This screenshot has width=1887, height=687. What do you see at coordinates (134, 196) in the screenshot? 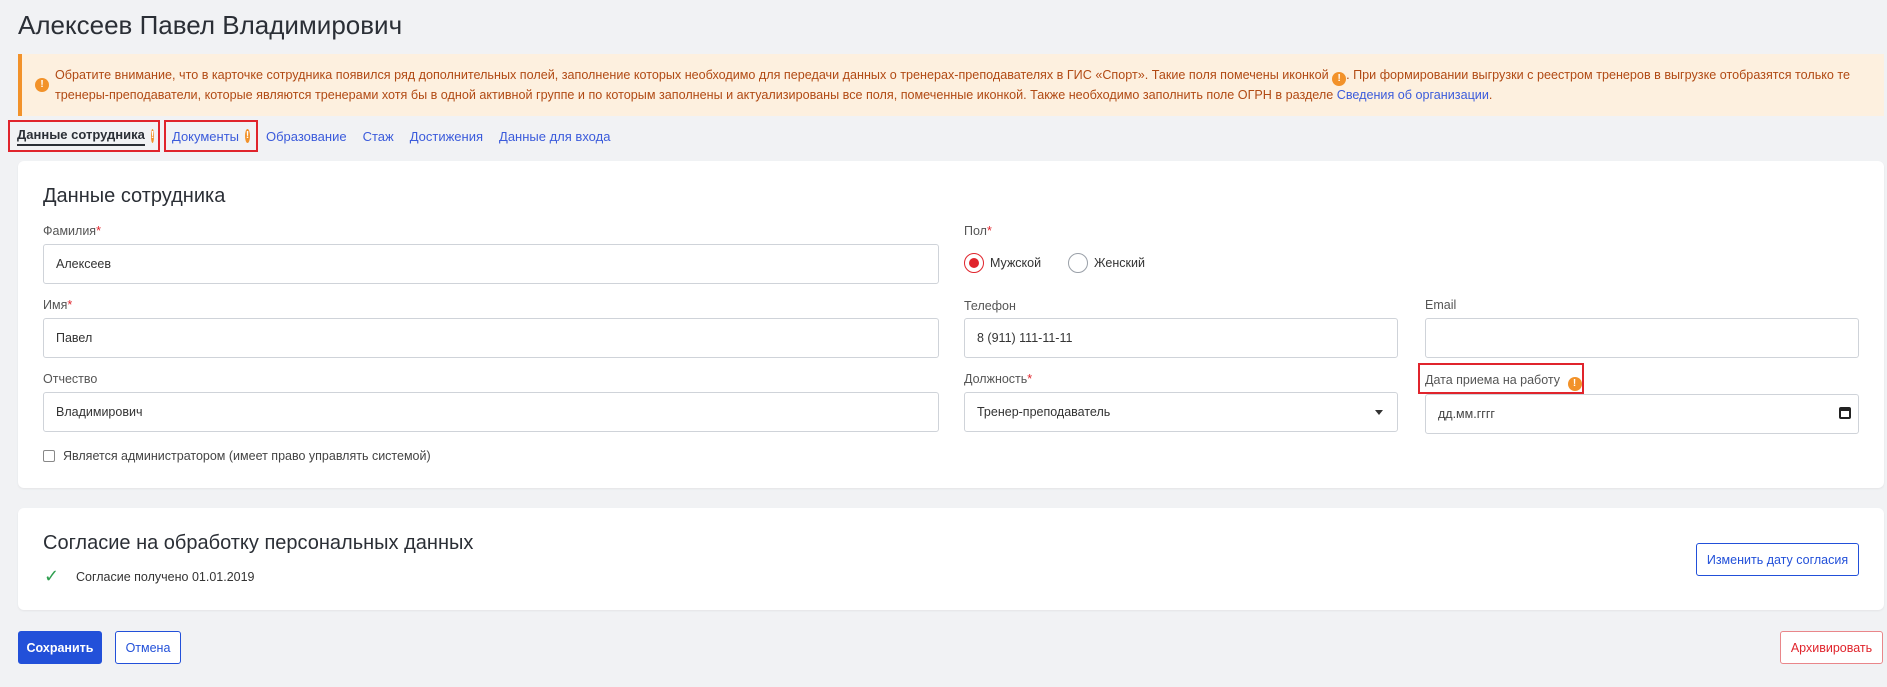
I see `section-title: Данные сотрудника` at bounding box center [134, 196].